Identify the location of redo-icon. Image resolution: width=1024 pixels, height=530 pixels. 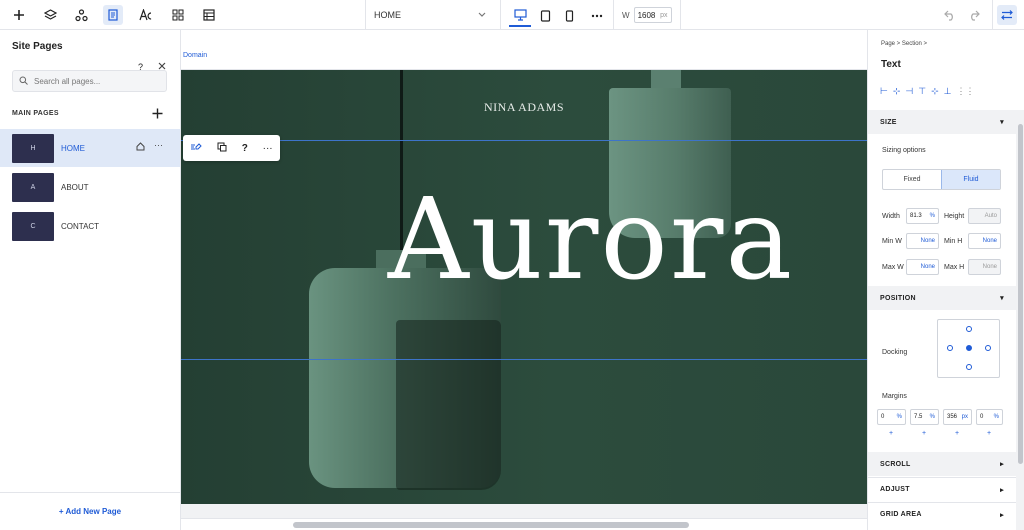
(974, 15).